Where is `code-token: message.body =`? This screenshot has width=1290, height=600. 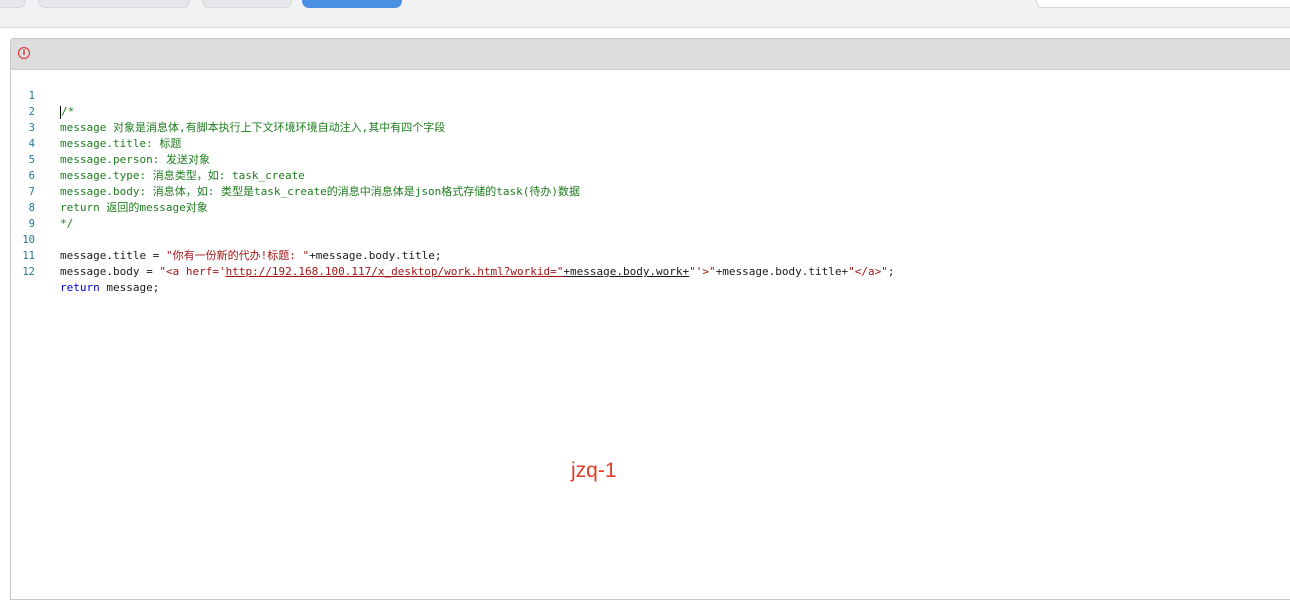
code-token: message.body = is located at coordinates (110, 271).